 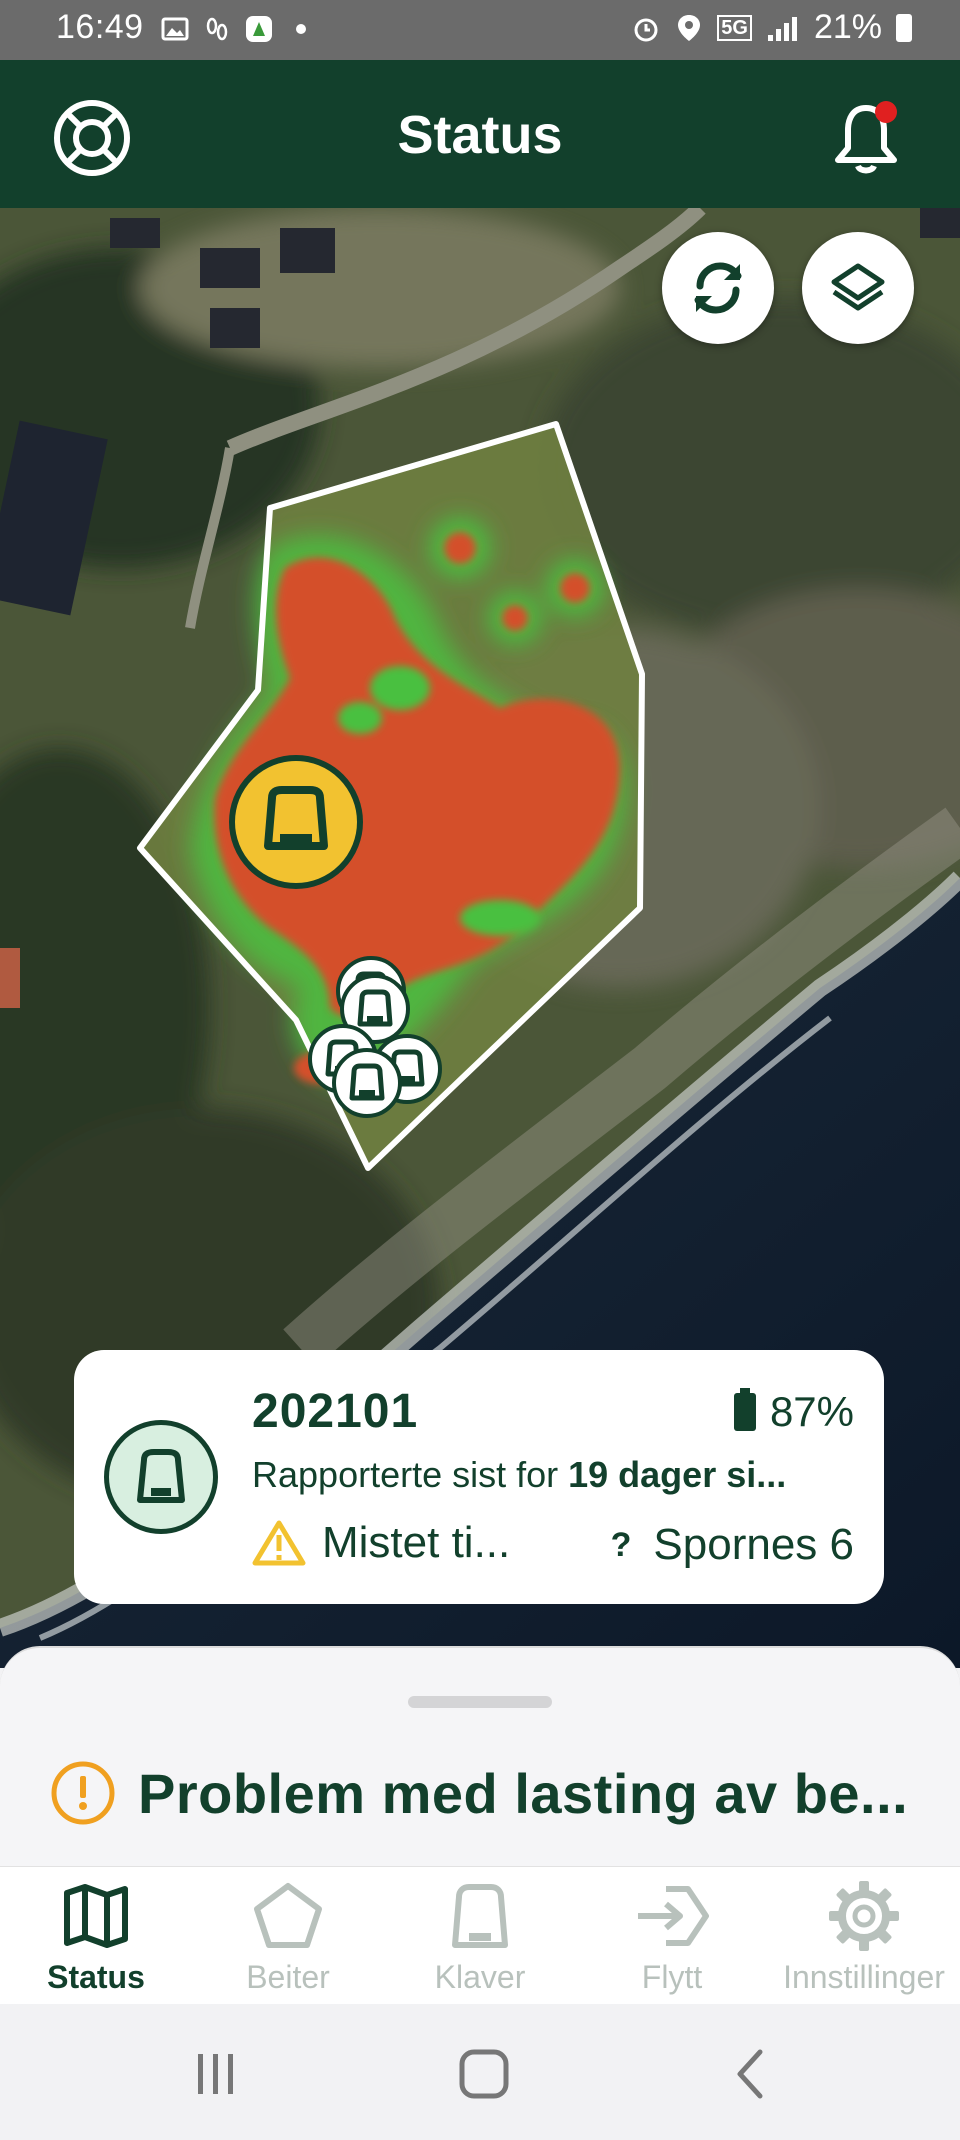 I want to click on nav-label-beiter: Beiter, so click(x=288, y=1977).